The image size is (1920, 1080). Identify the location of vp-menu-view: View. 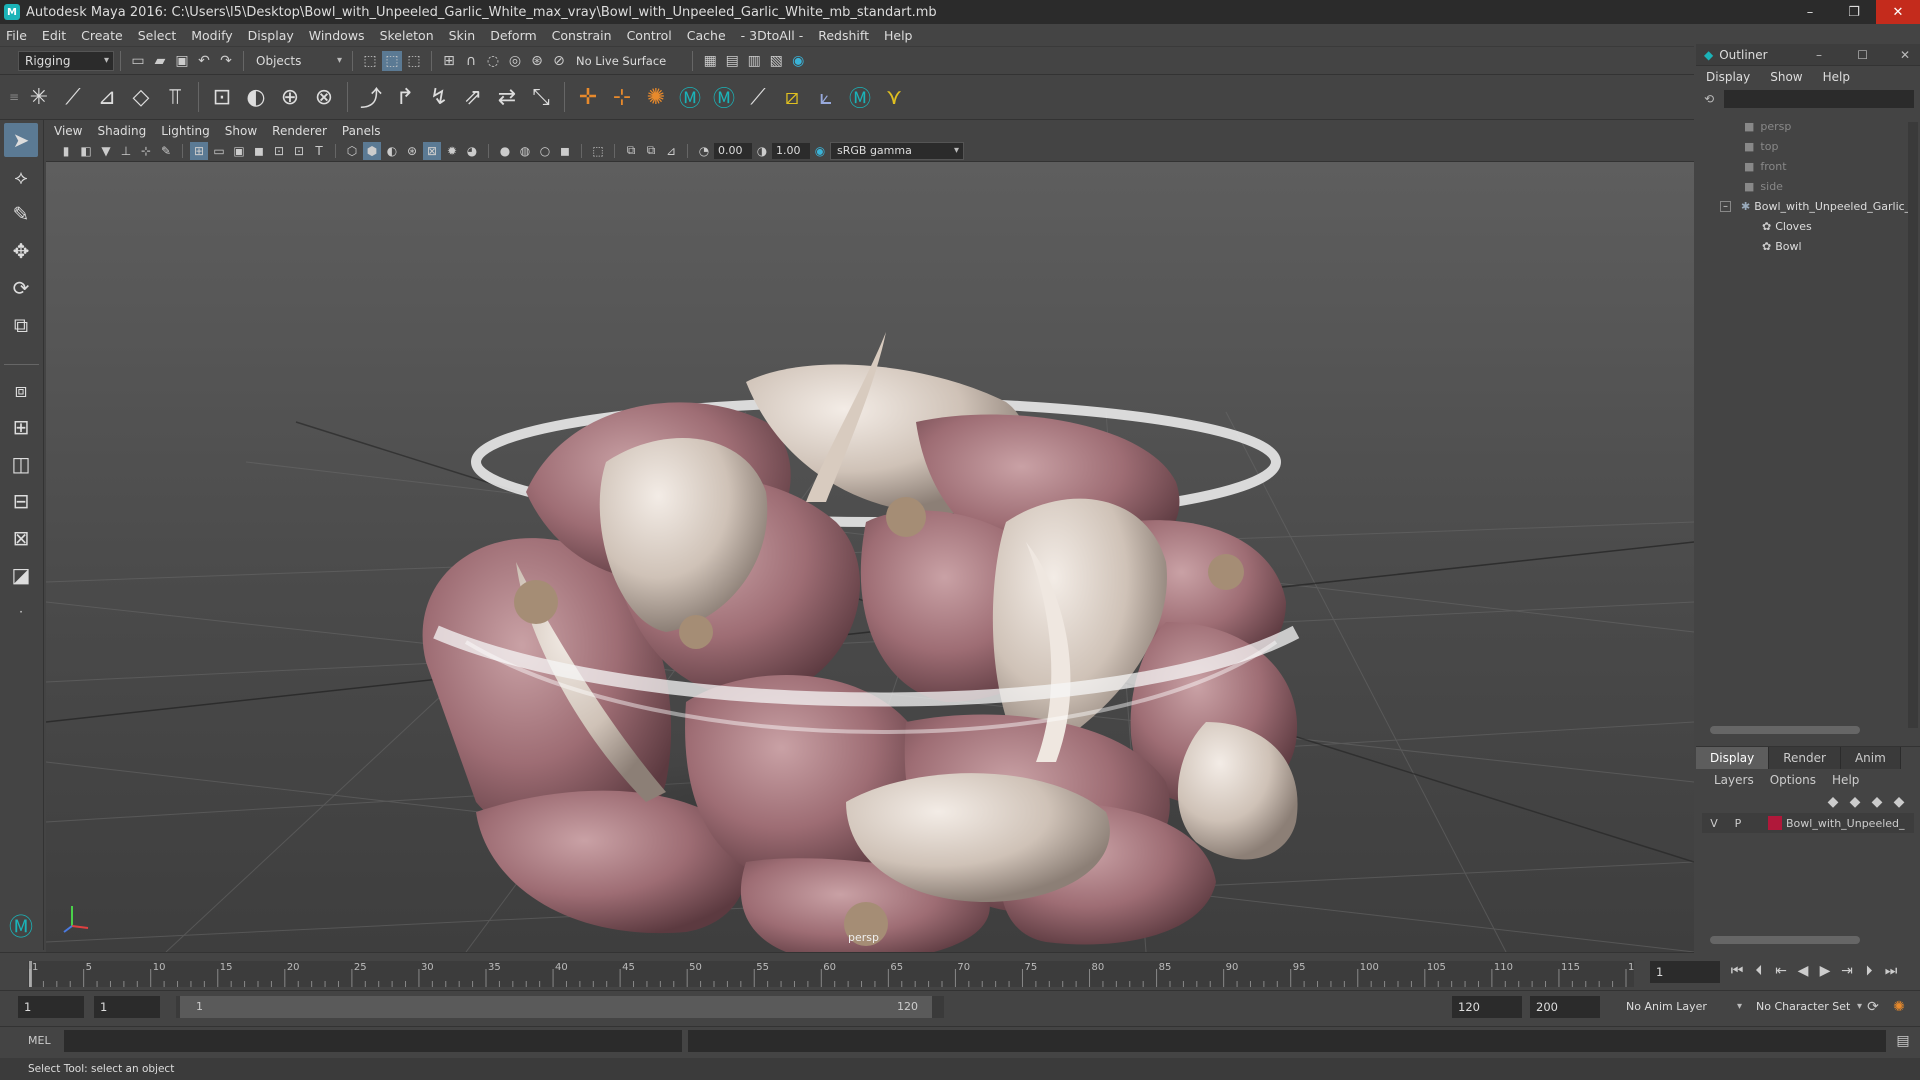
(68, 131).